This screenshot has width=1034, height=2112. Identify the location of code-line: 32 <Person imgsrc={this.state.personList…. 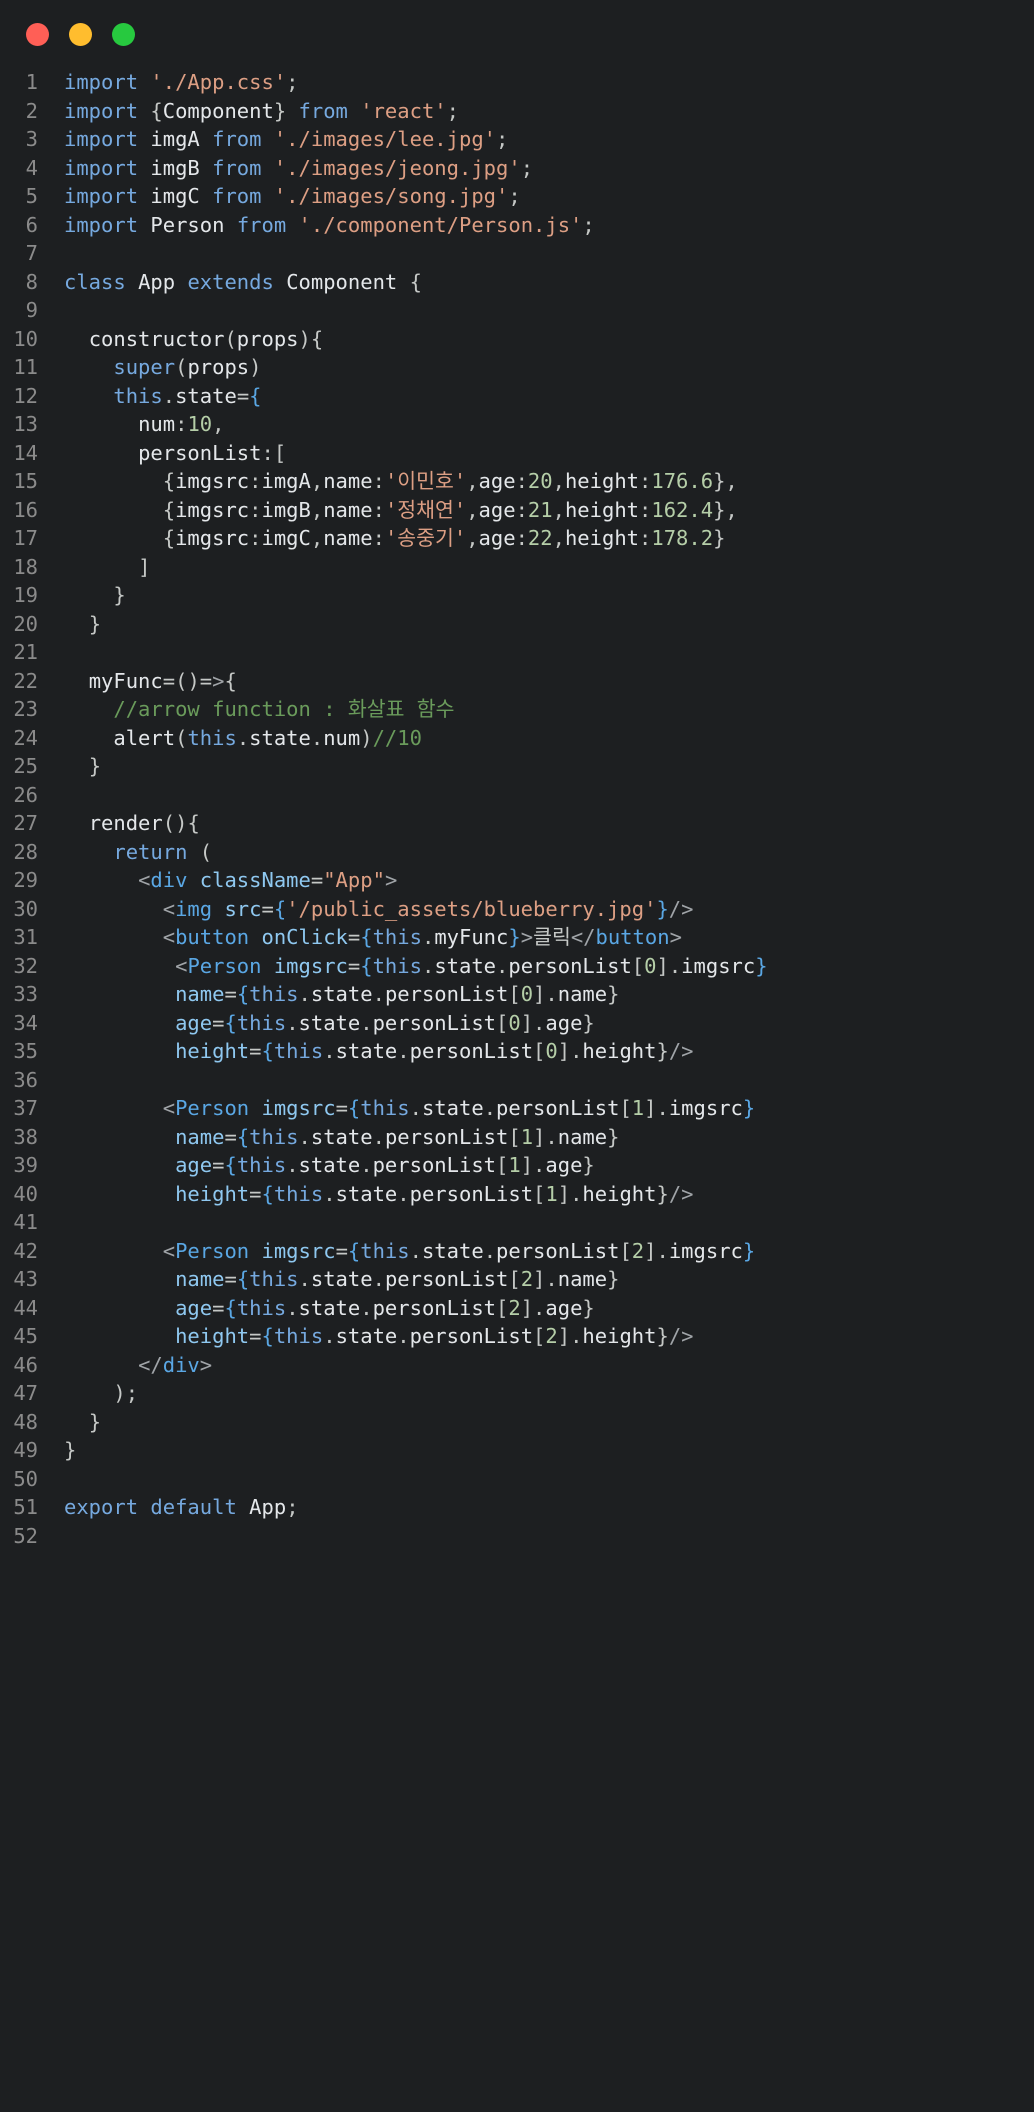
(517, 966).